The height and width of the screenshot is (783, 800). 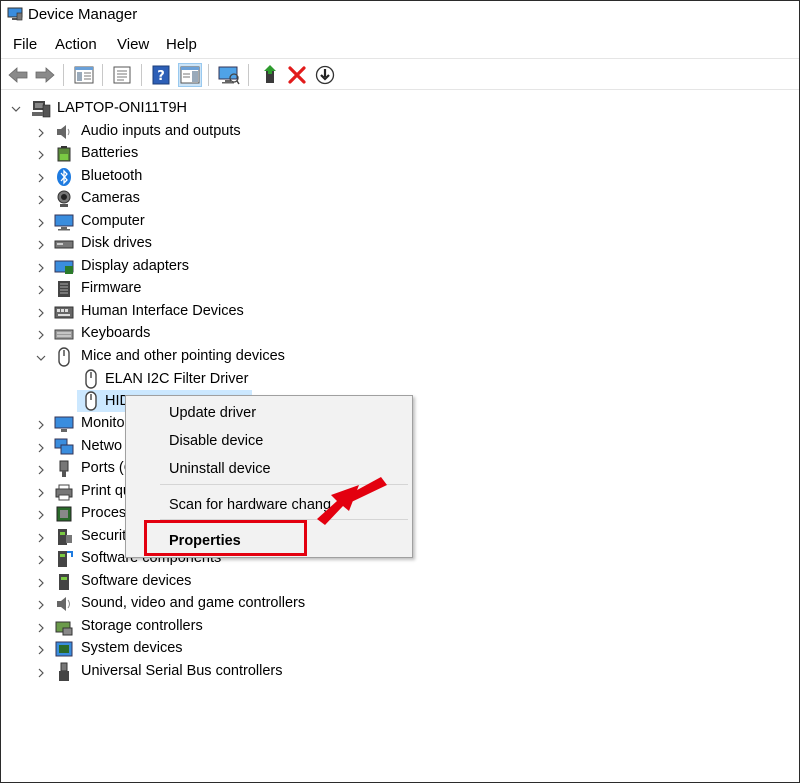 What do you see at coordinates (63, 604) in the screenshot?
I see `sound-icon` at bounding box center [63, 604].